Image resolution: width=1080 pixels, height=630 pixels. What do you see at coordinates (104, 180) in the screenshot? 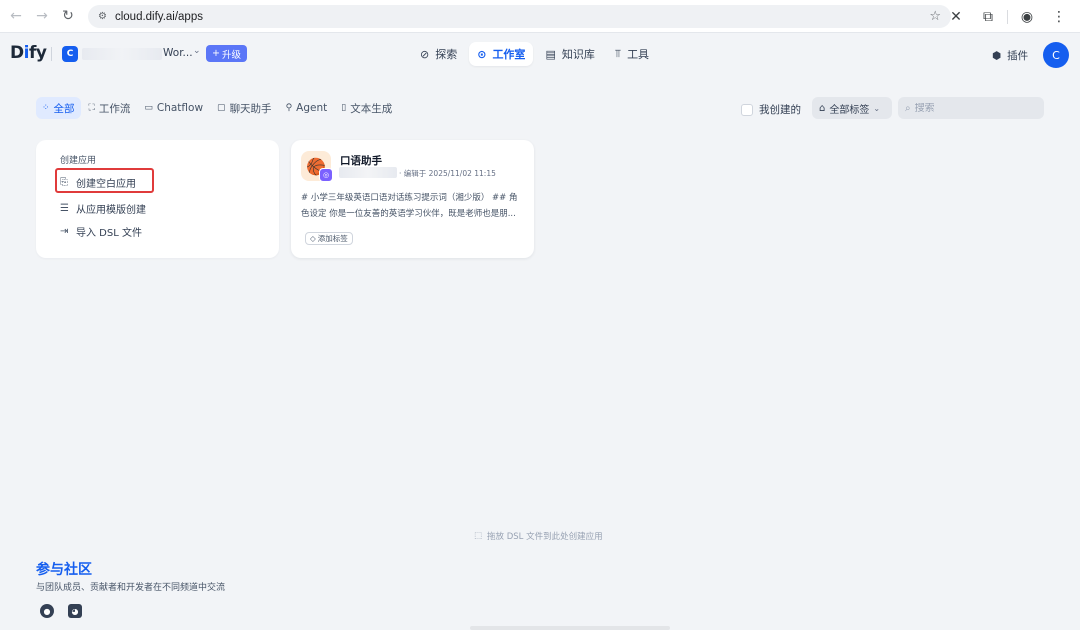
I see `highlight-box` at bounding box center [104, 180].